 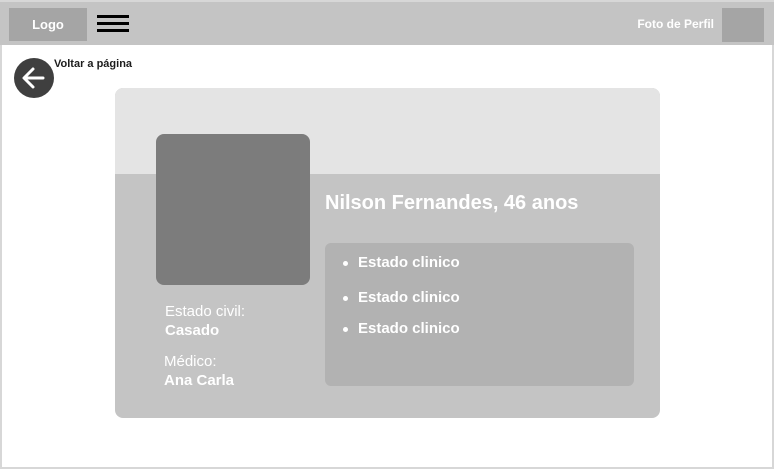 I want to click on hamburger-menu-icon, so click(x=113, y=24).